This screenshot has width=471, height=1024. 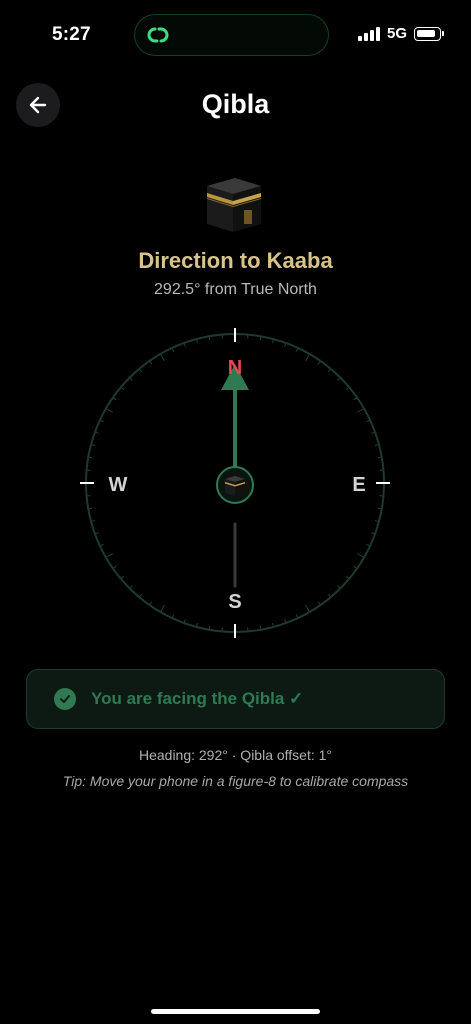 What do you see at coordinates (235, 289) in the screenshot?
I see `direction-bearing: 292.5° from True North` at bounding box center [235, 289].